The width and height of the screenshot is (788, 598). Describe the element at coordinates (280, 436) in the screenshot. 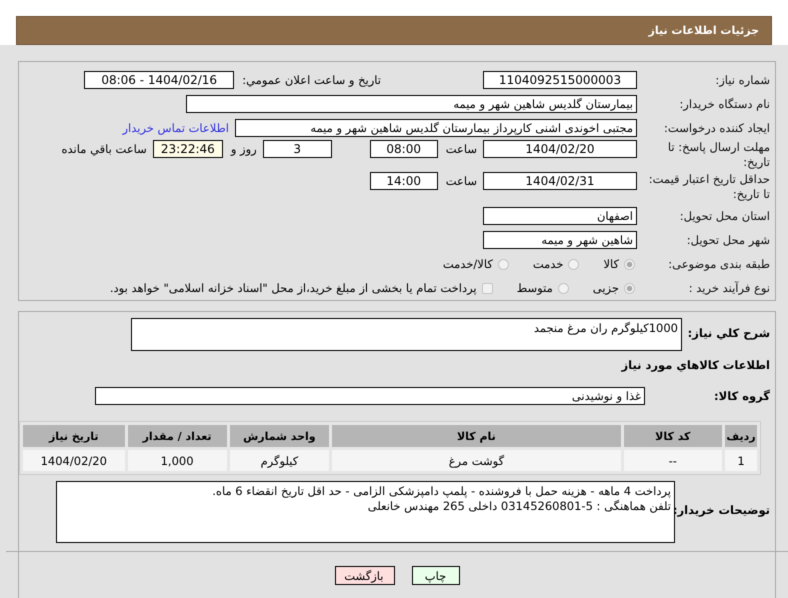

I see `column-header: واحد شمارش` at that location.